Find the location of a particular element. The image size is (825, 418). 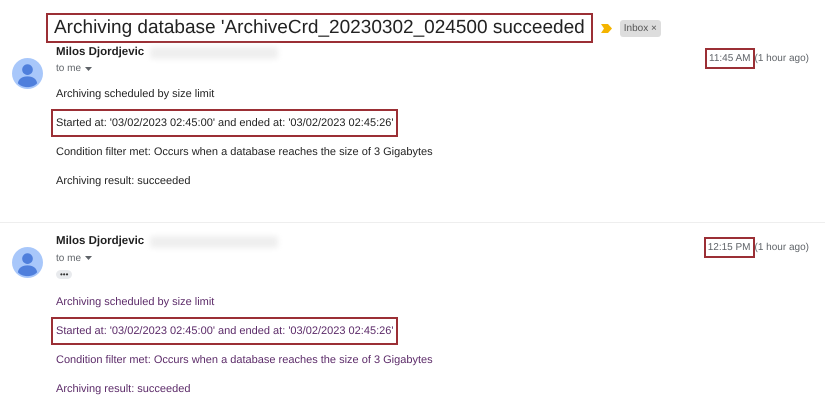

message-time: 11:45 AM is located at coordinates (730, 58).